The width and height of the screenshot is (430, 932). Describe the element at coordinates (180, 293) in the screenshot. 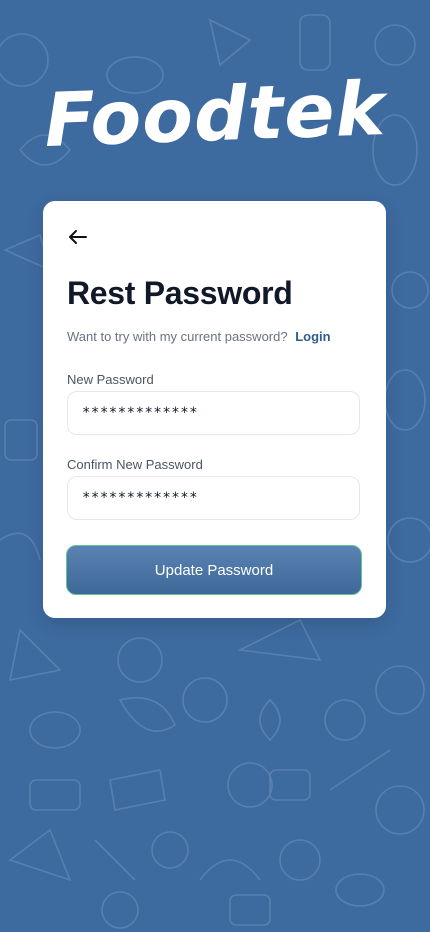

I see `page-title: Rest Password` at that location.